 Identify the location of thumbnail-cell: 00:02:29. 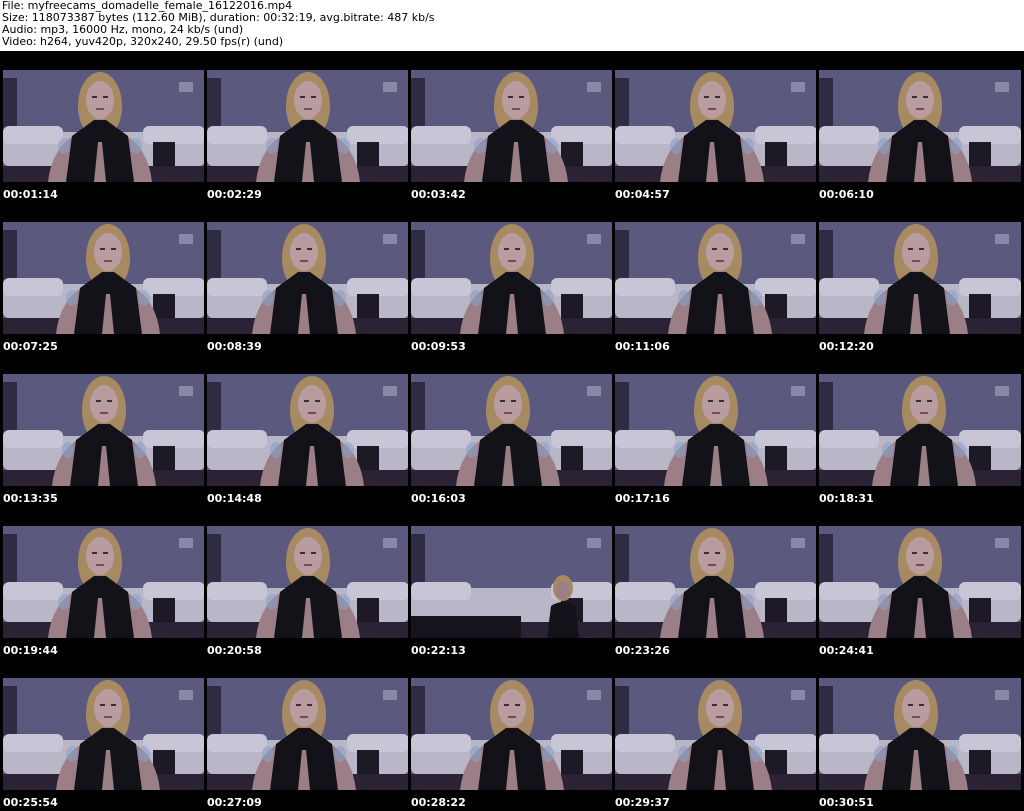
(306, 127).